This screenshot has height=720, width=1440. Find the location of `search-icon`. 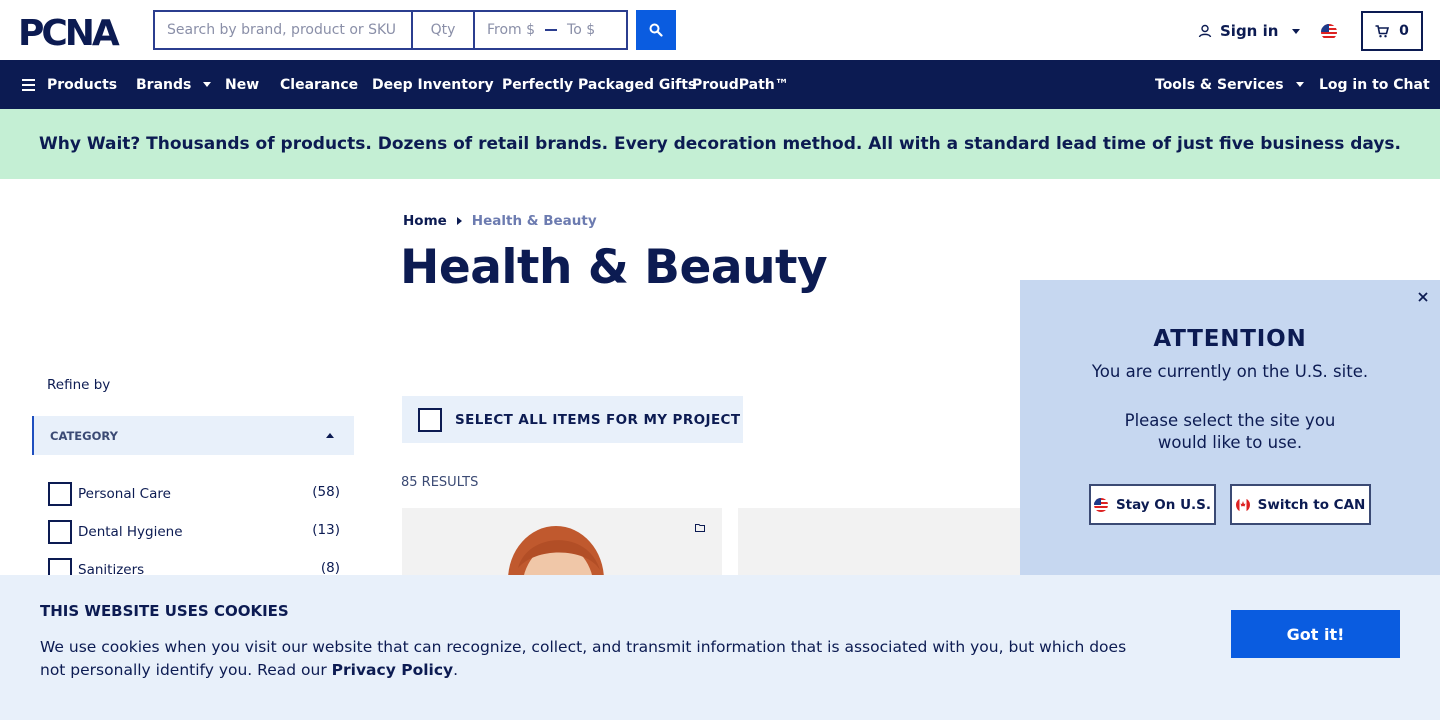

search-icon is located at coordinates (656, 30).